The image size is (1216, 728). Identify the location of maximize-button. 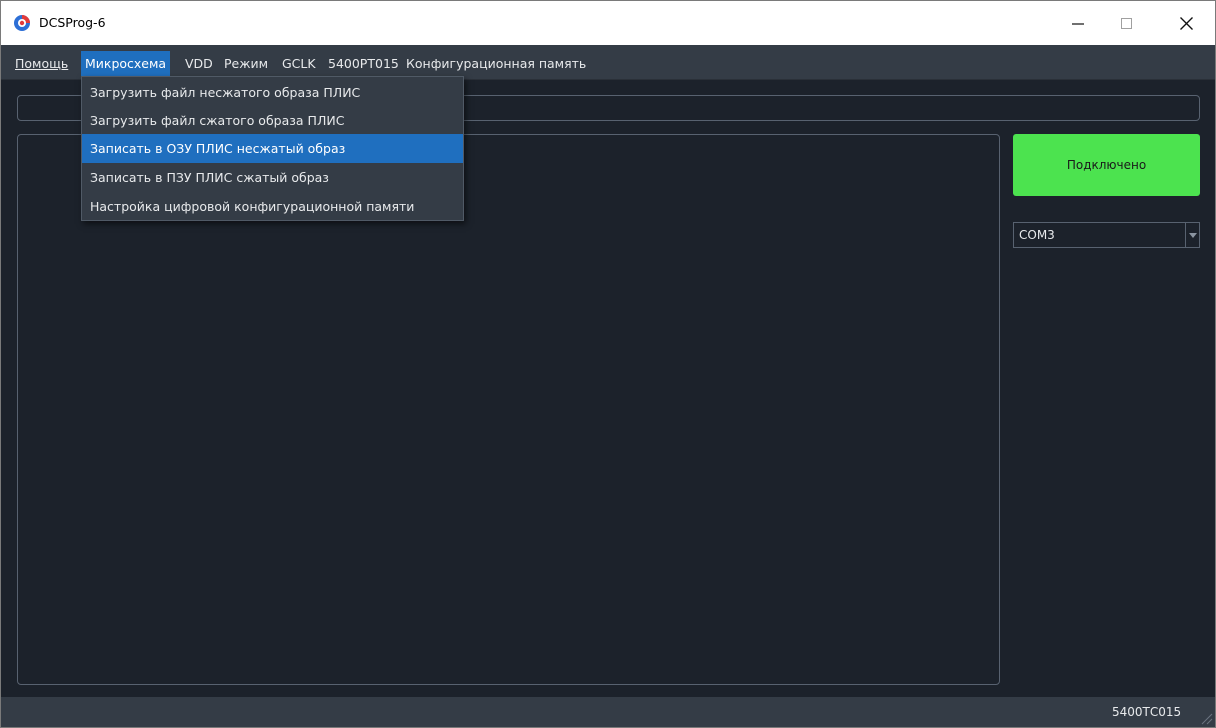
(1126, 23).